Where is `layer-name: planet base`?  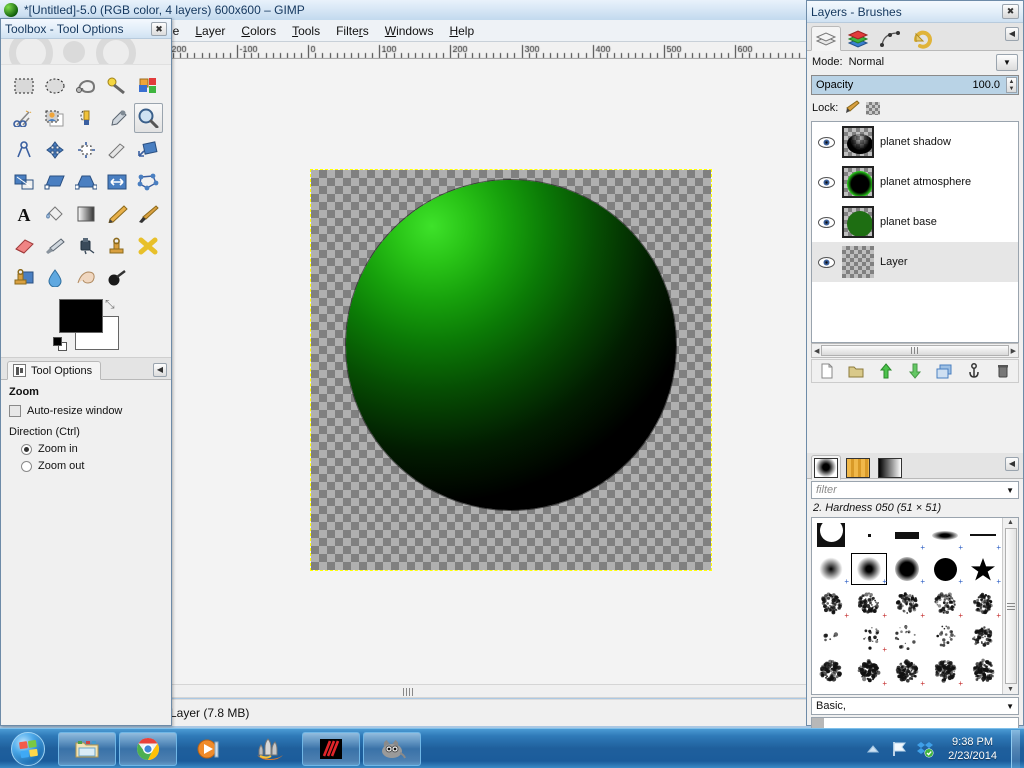
layer-name: planet base is located at coordinates (908, 222).